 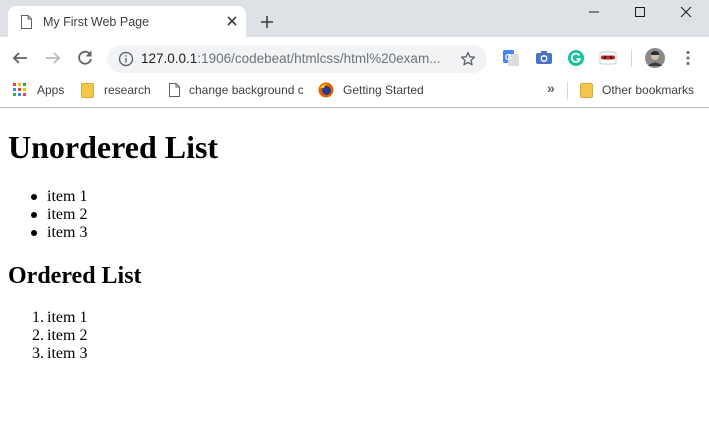 What do you see at coordinates (326, 90) in the screenshot?
I see `firefox-icon` at bounding box center [326, 90].